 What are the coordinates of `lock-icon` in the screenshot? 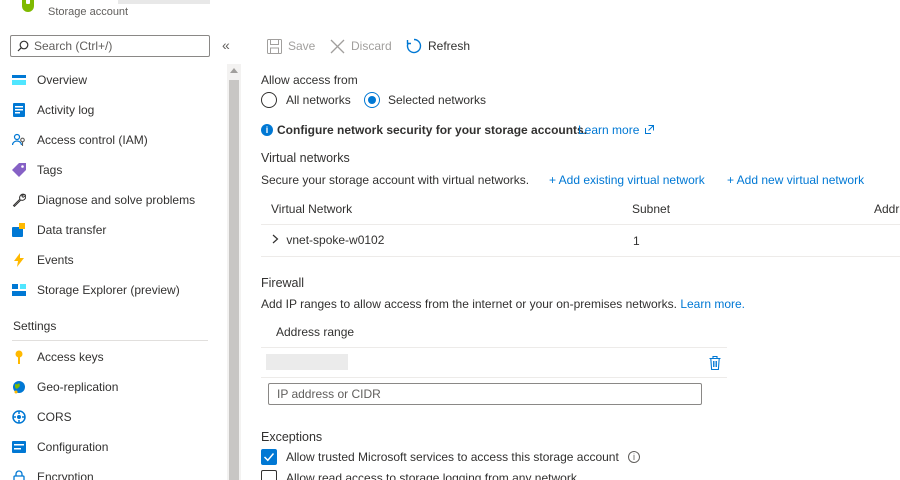 It's located at (19, 474).